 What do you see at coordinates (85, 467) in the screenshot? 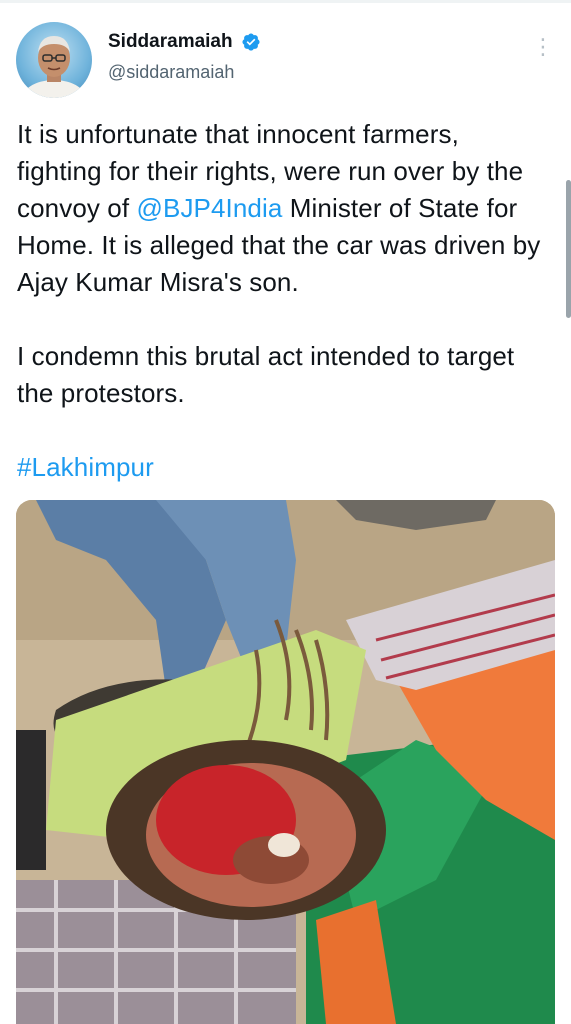
I see `hashtag-link: #Lakhimpur` at bounding box center [85, 467].